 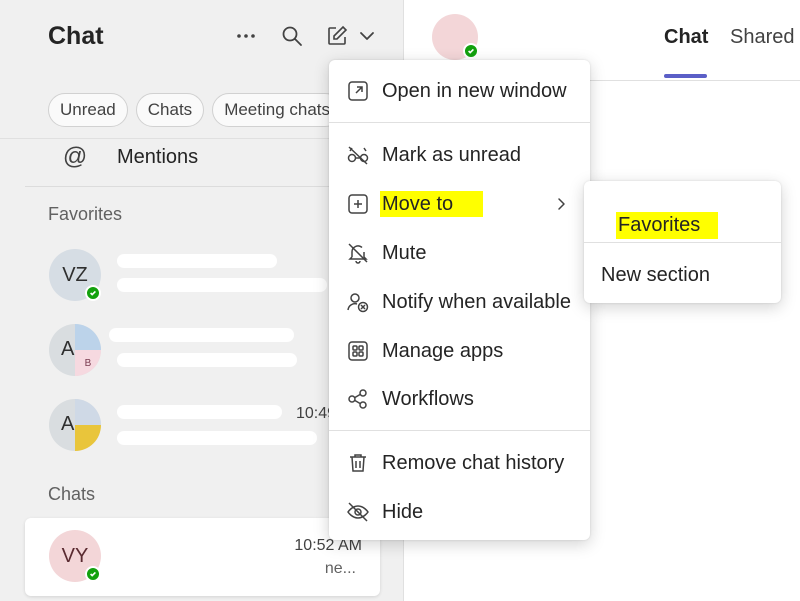 What do you see at coordinates (685, 76) in the screenshot?
I see `active-tab-indicator` at bounding box center [685, 76].